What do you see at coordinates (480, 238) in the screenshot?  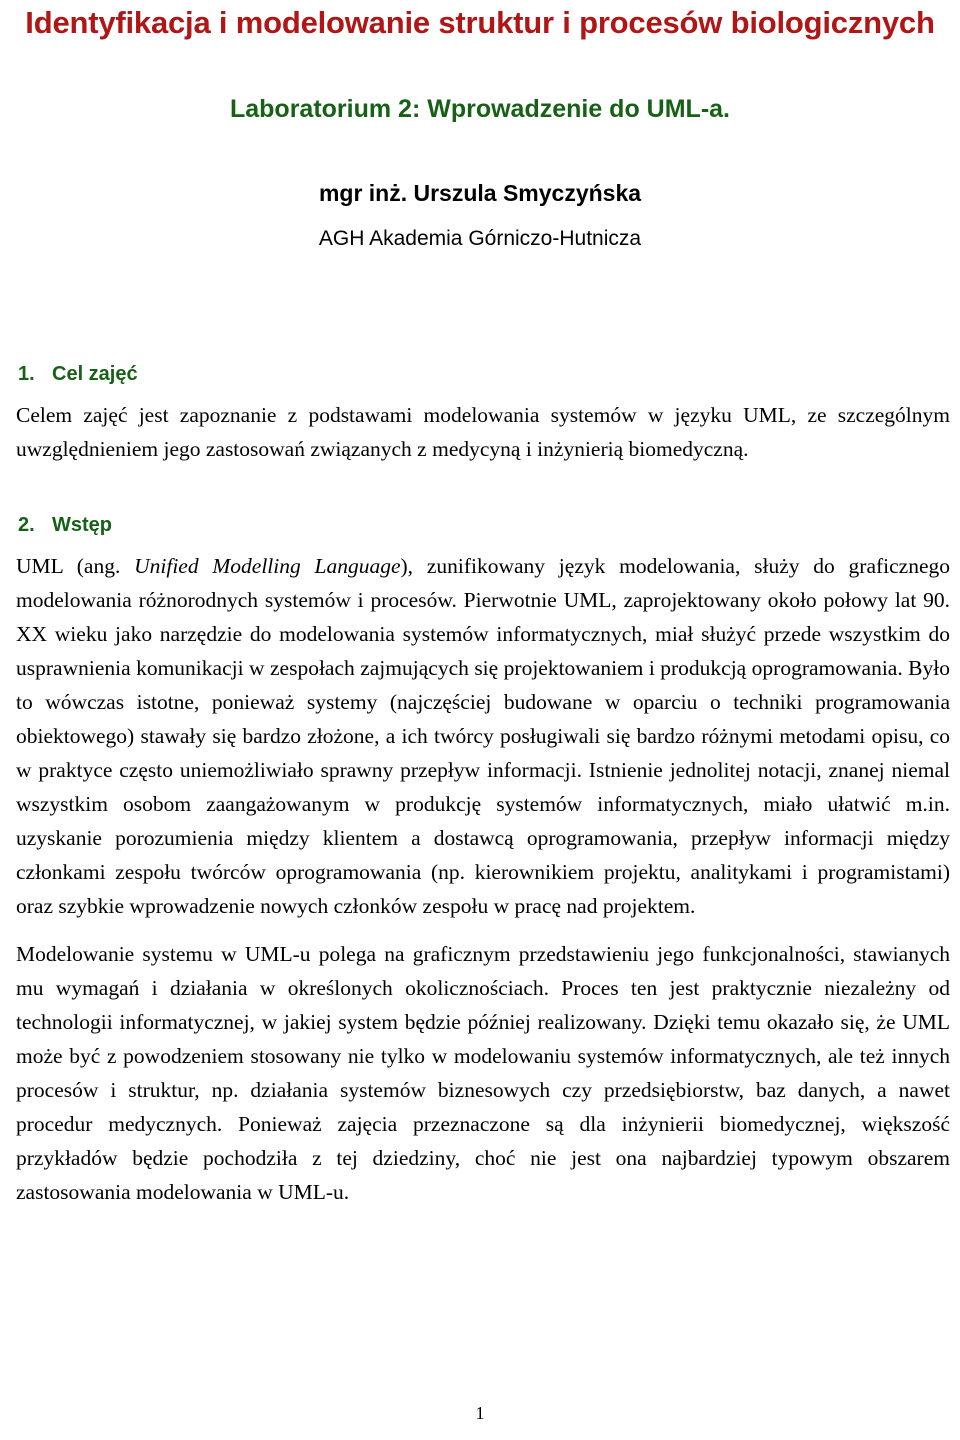 I see `author-affiliation: AGH Akademia Górniczo-Hutnicza` at bounding box center [480, 238].